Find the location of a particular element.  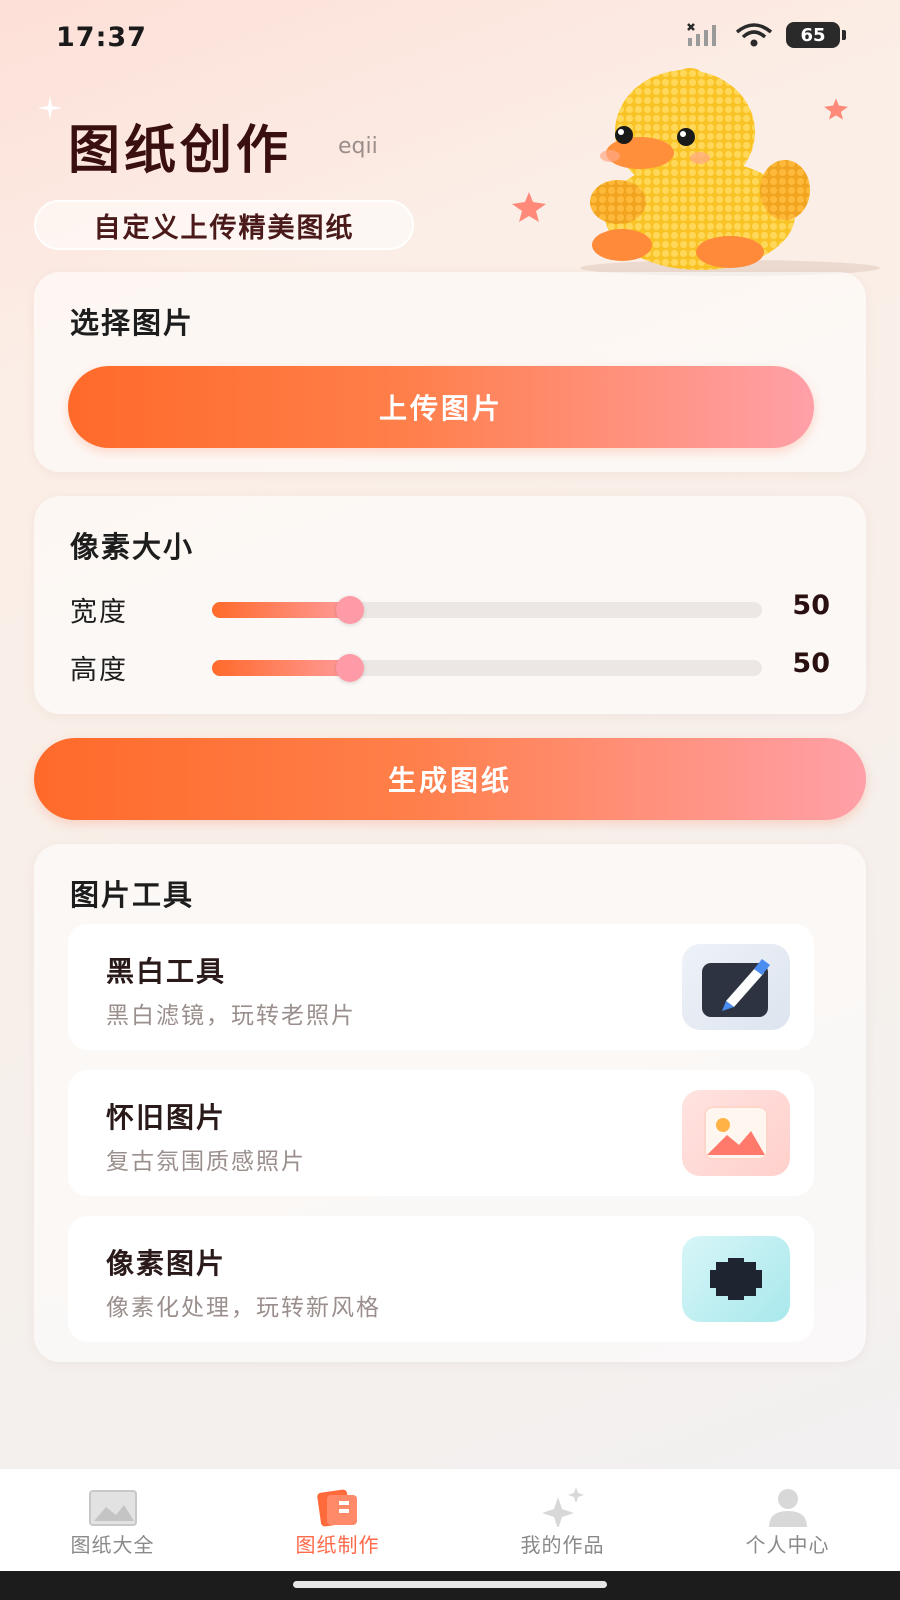

create-icon is located at coordinates (336, 1508).